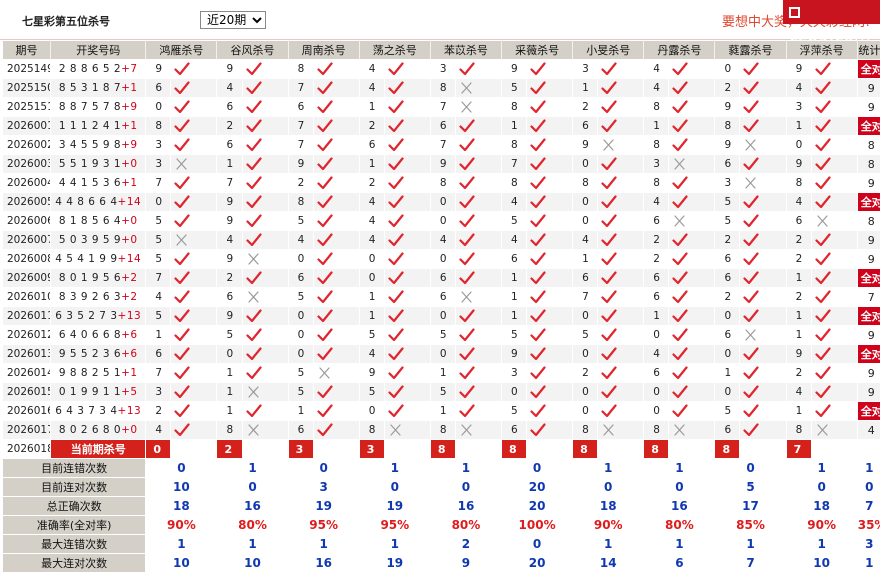 This screenshot has width=880, height=574. What do you see at coordinates (129, 354) in the screenshot?
I see `draw-extra: +6` at bounding box center [129, 354].